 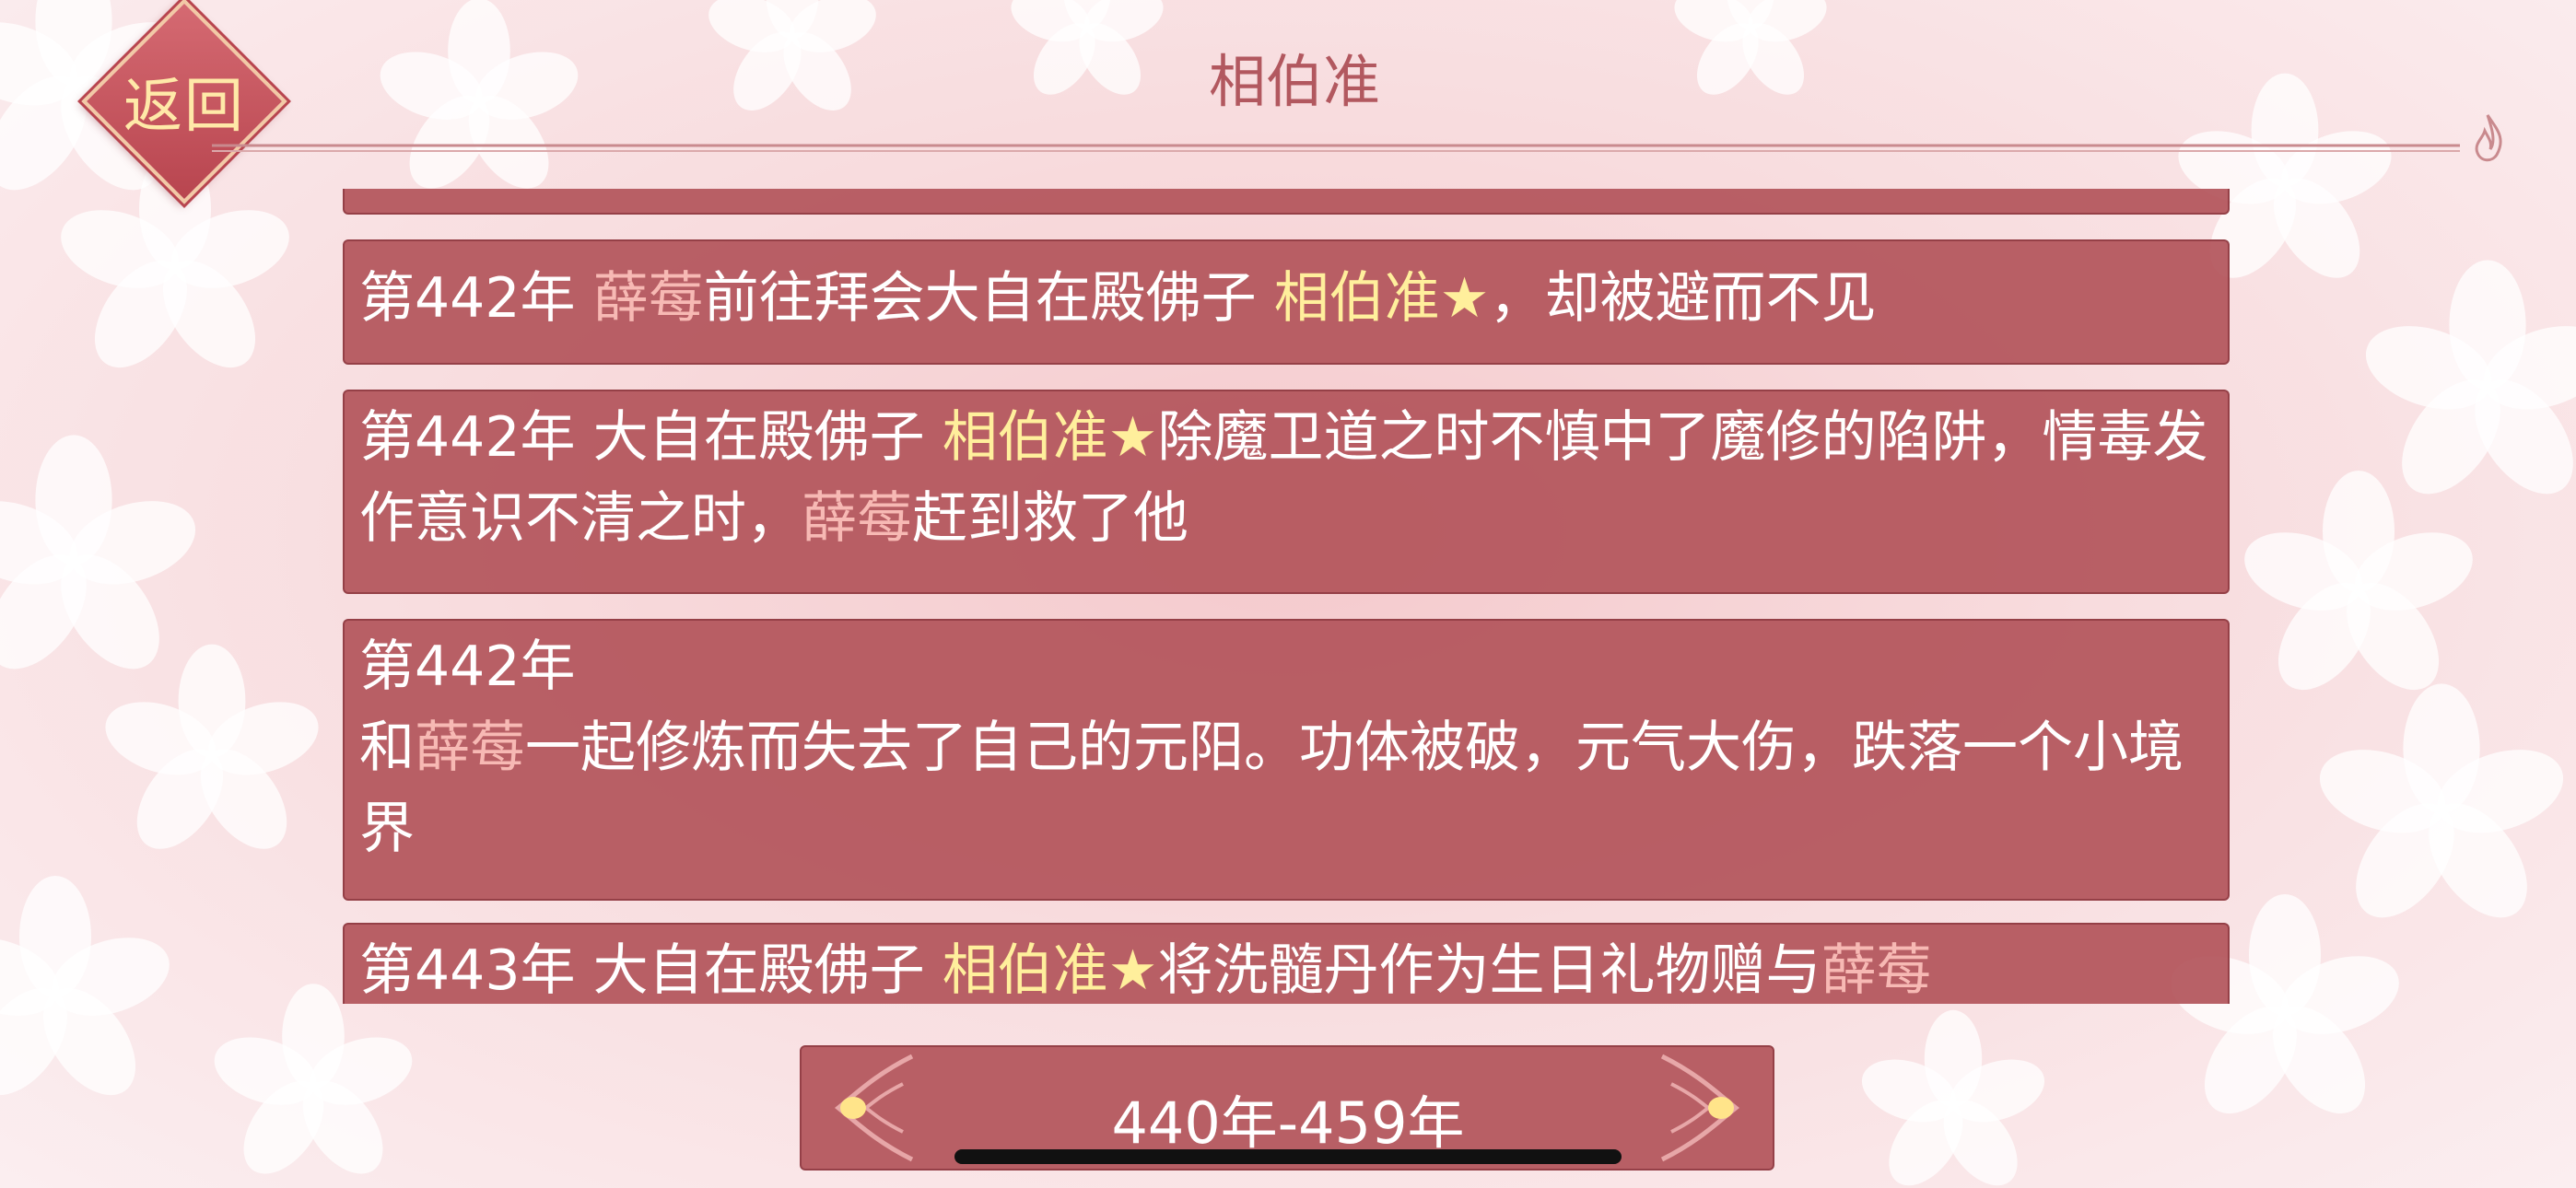 I want to click on list-item: 第443年 大自在殿佛子 相伯准★将洗髓丹作为生日礼物赠与薛莓, so click(x=1286, y=964).